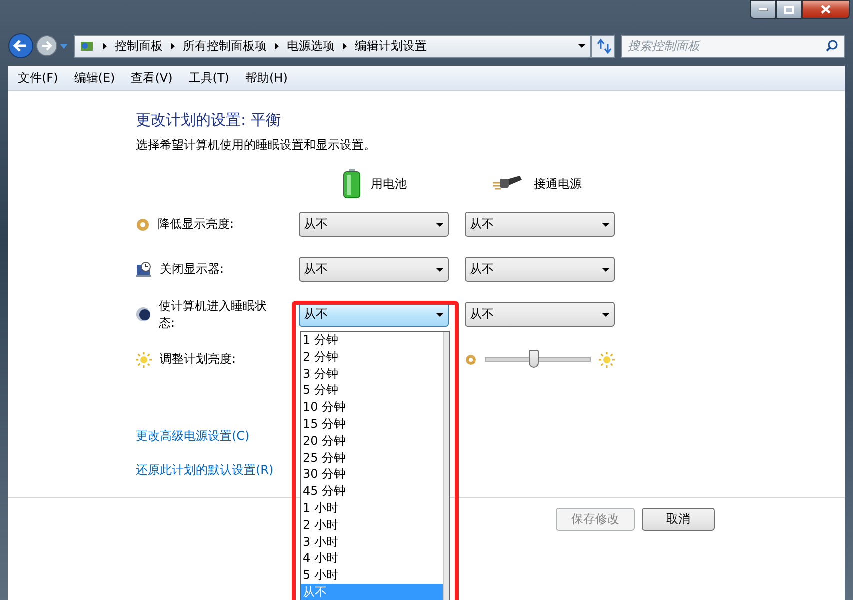 This screenshot has width=853, height=600. I want to click on address-bar: 控制面板 所有控制面板项 电源选项 编辑计划设置, so click(332, 46).